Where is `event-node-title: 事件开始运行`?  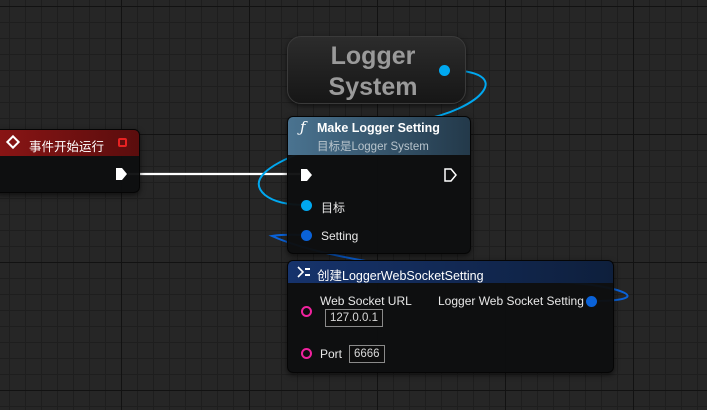
event-node-title: 事件开始运行 is located at coordinates (67, 147).